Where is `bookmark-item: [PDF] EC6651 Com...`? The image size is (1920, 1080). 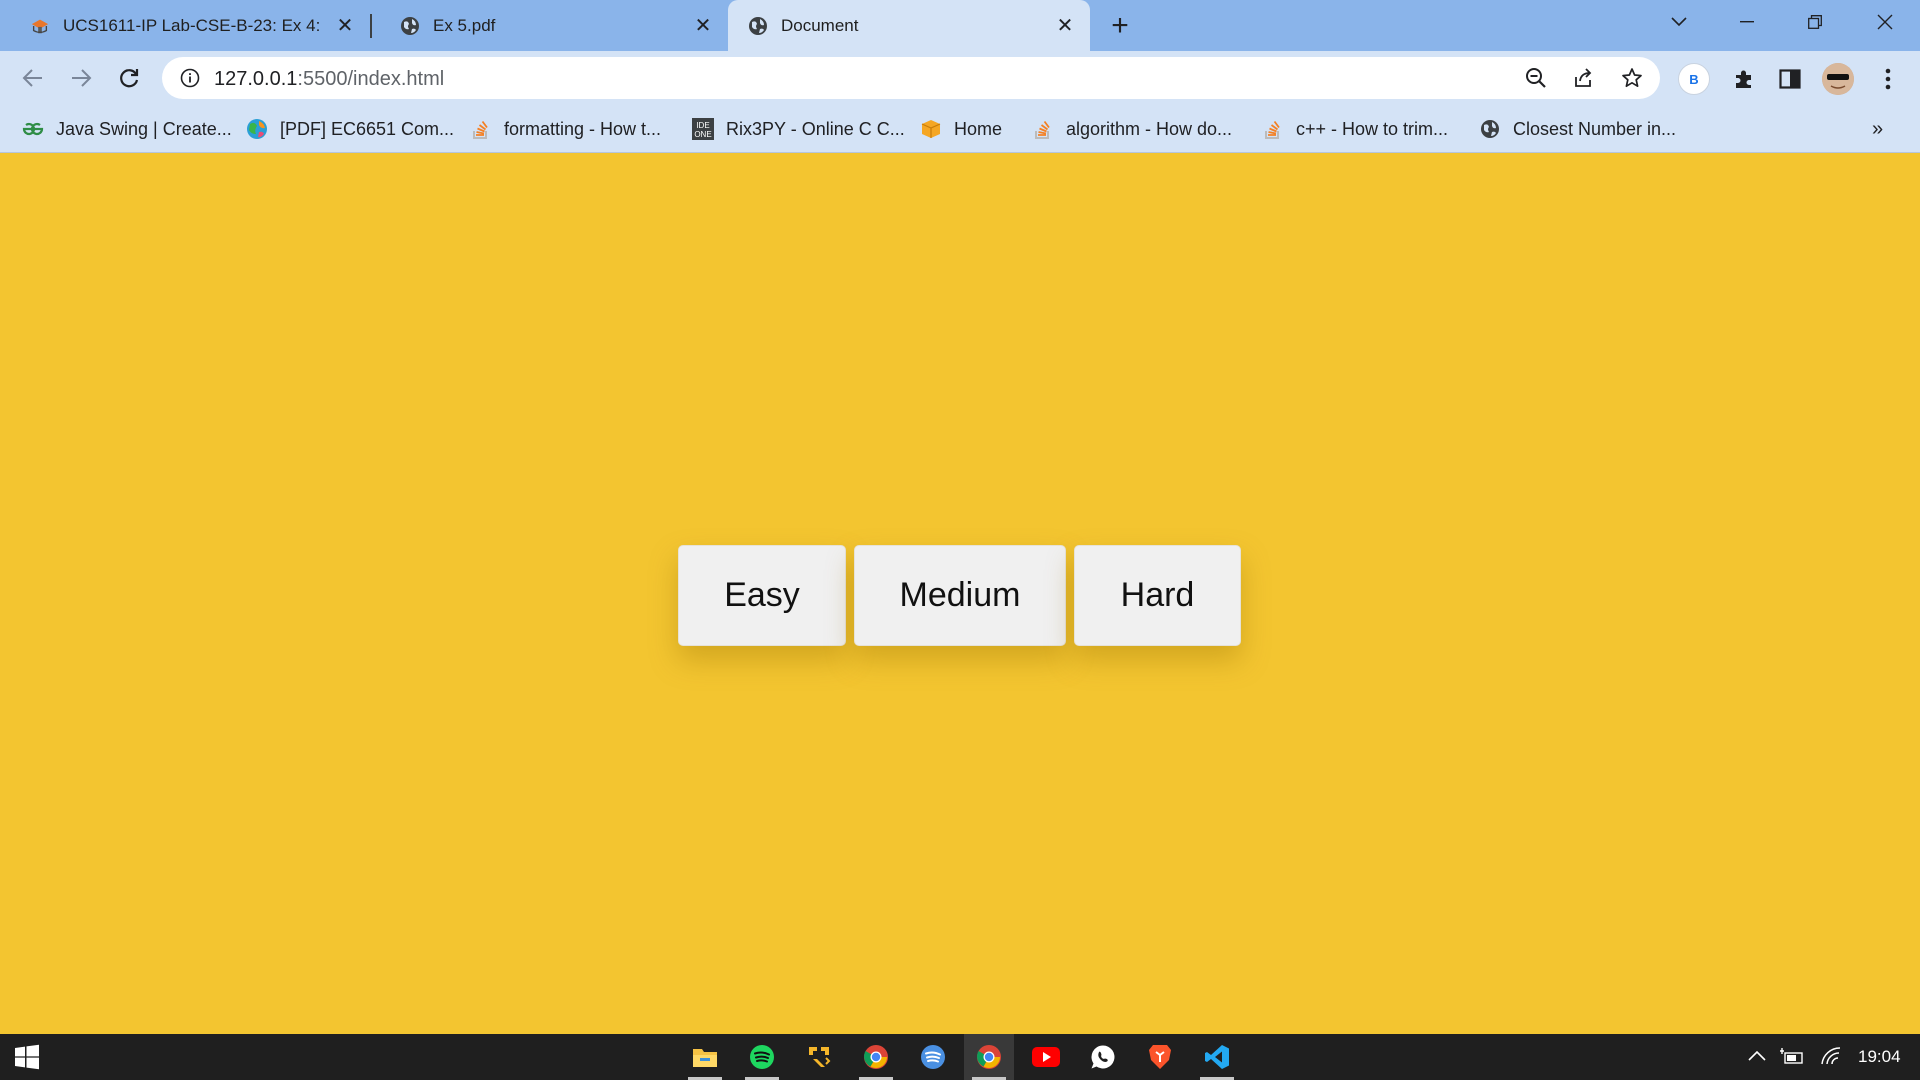 bookmark-item: [PDF] EC6651 Com... is located at coordinates (350, 129).